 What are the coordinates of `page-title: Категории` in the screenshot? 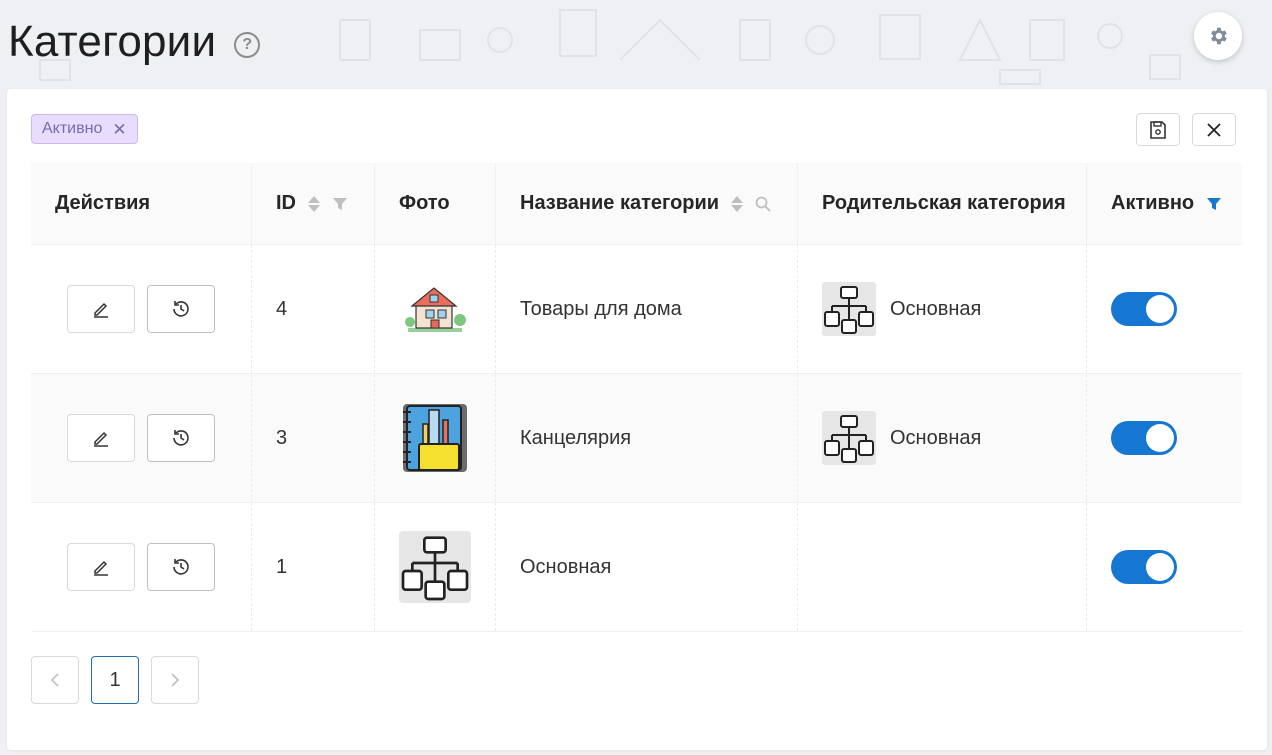 It's located at (112, 41).